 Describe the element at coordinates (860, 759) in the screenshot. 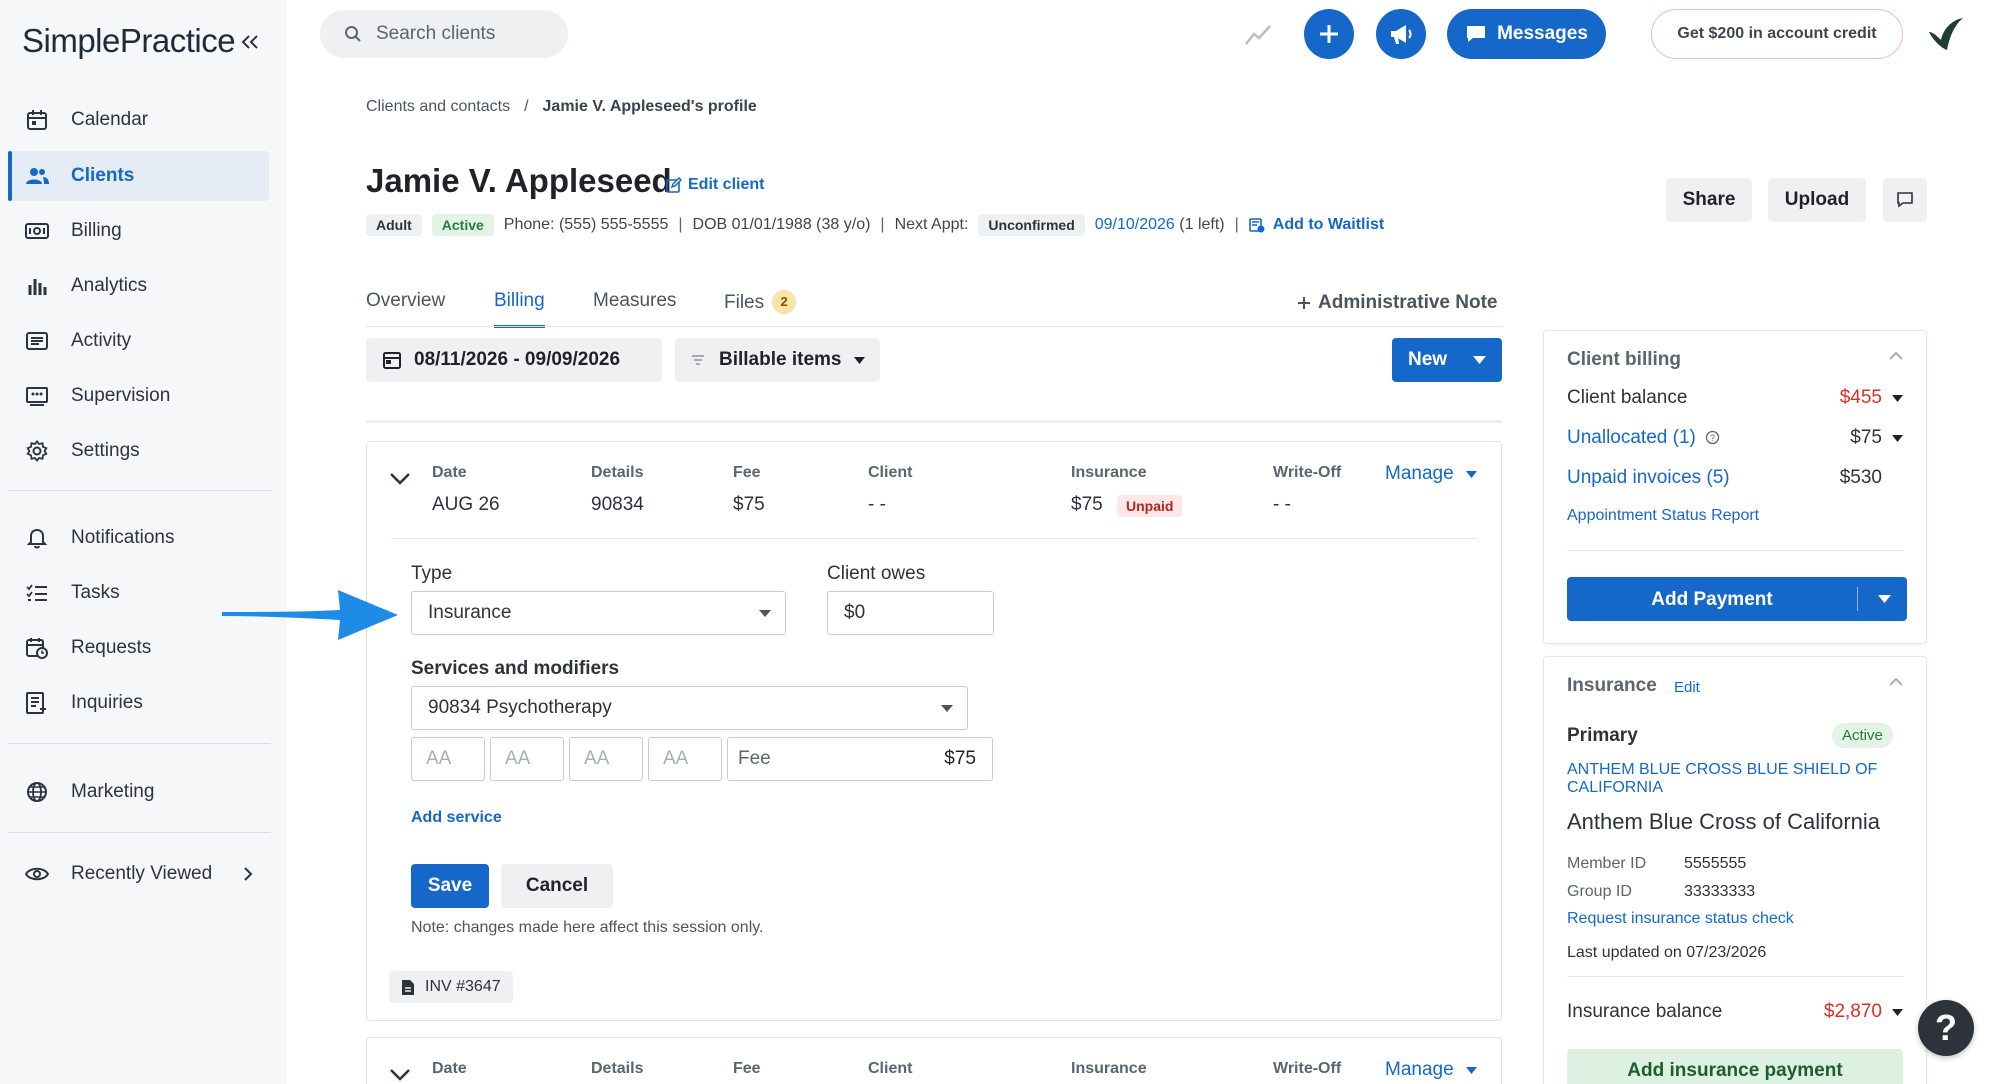

I see `service-fee-field: Fee $75` at that location.